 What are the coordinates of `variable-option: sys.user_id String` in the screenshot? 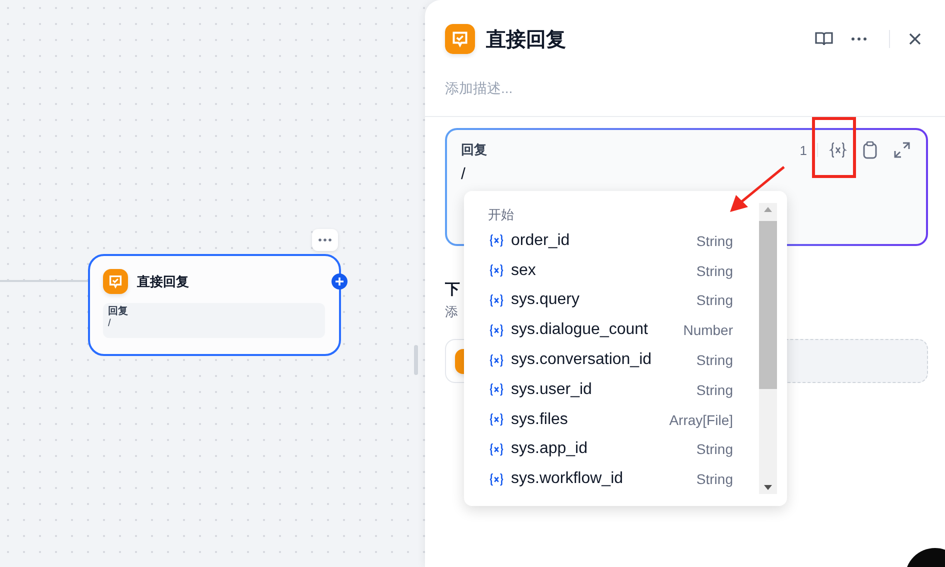 It's located at (610, 389).